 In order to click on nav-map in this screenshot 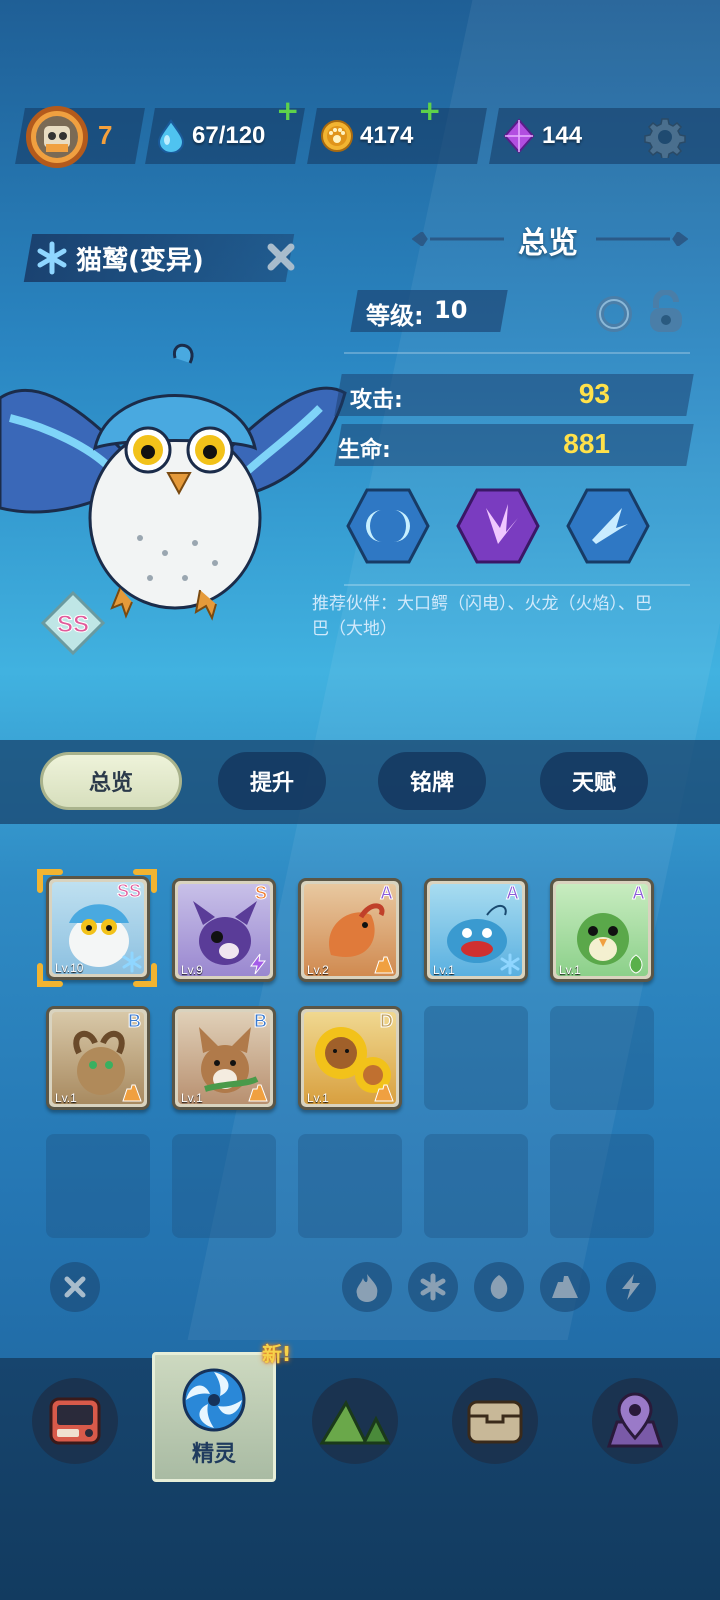, I will do `click(635, 1421)`.